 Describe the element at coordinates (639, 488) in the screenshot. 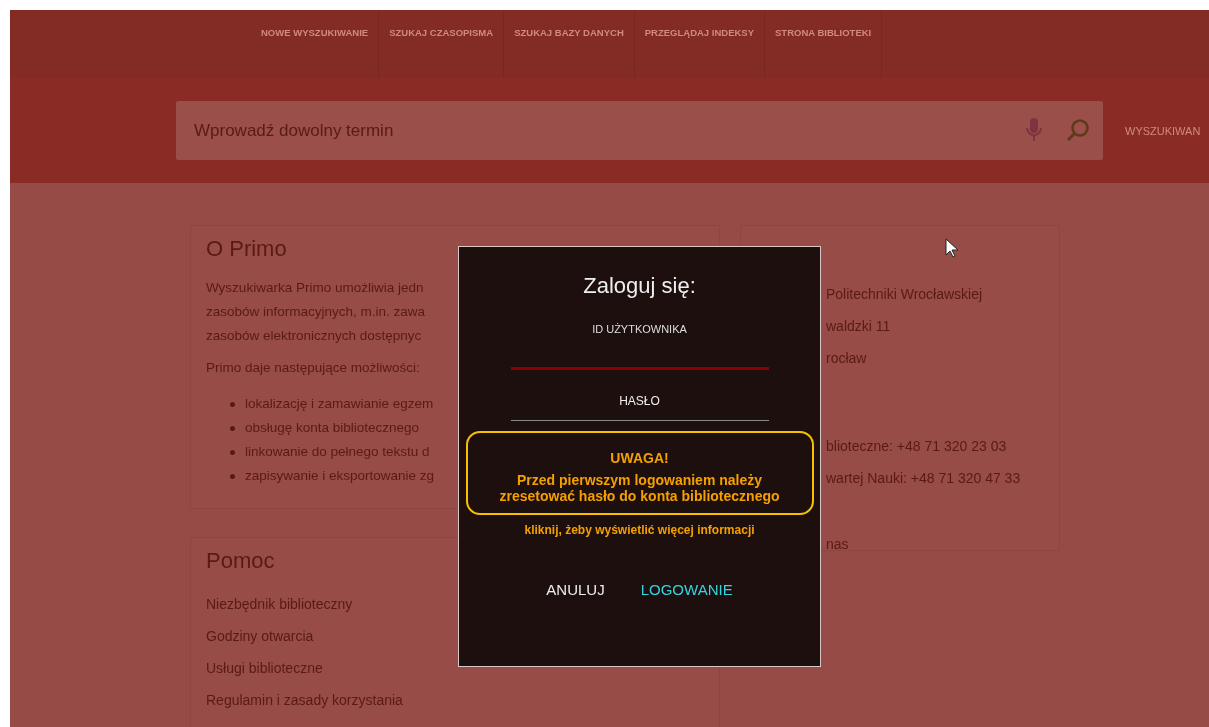

I see `notice-text: Przed pierwszym logowaniem należy zresetować hasło do konta bibliotecznego` at that location.